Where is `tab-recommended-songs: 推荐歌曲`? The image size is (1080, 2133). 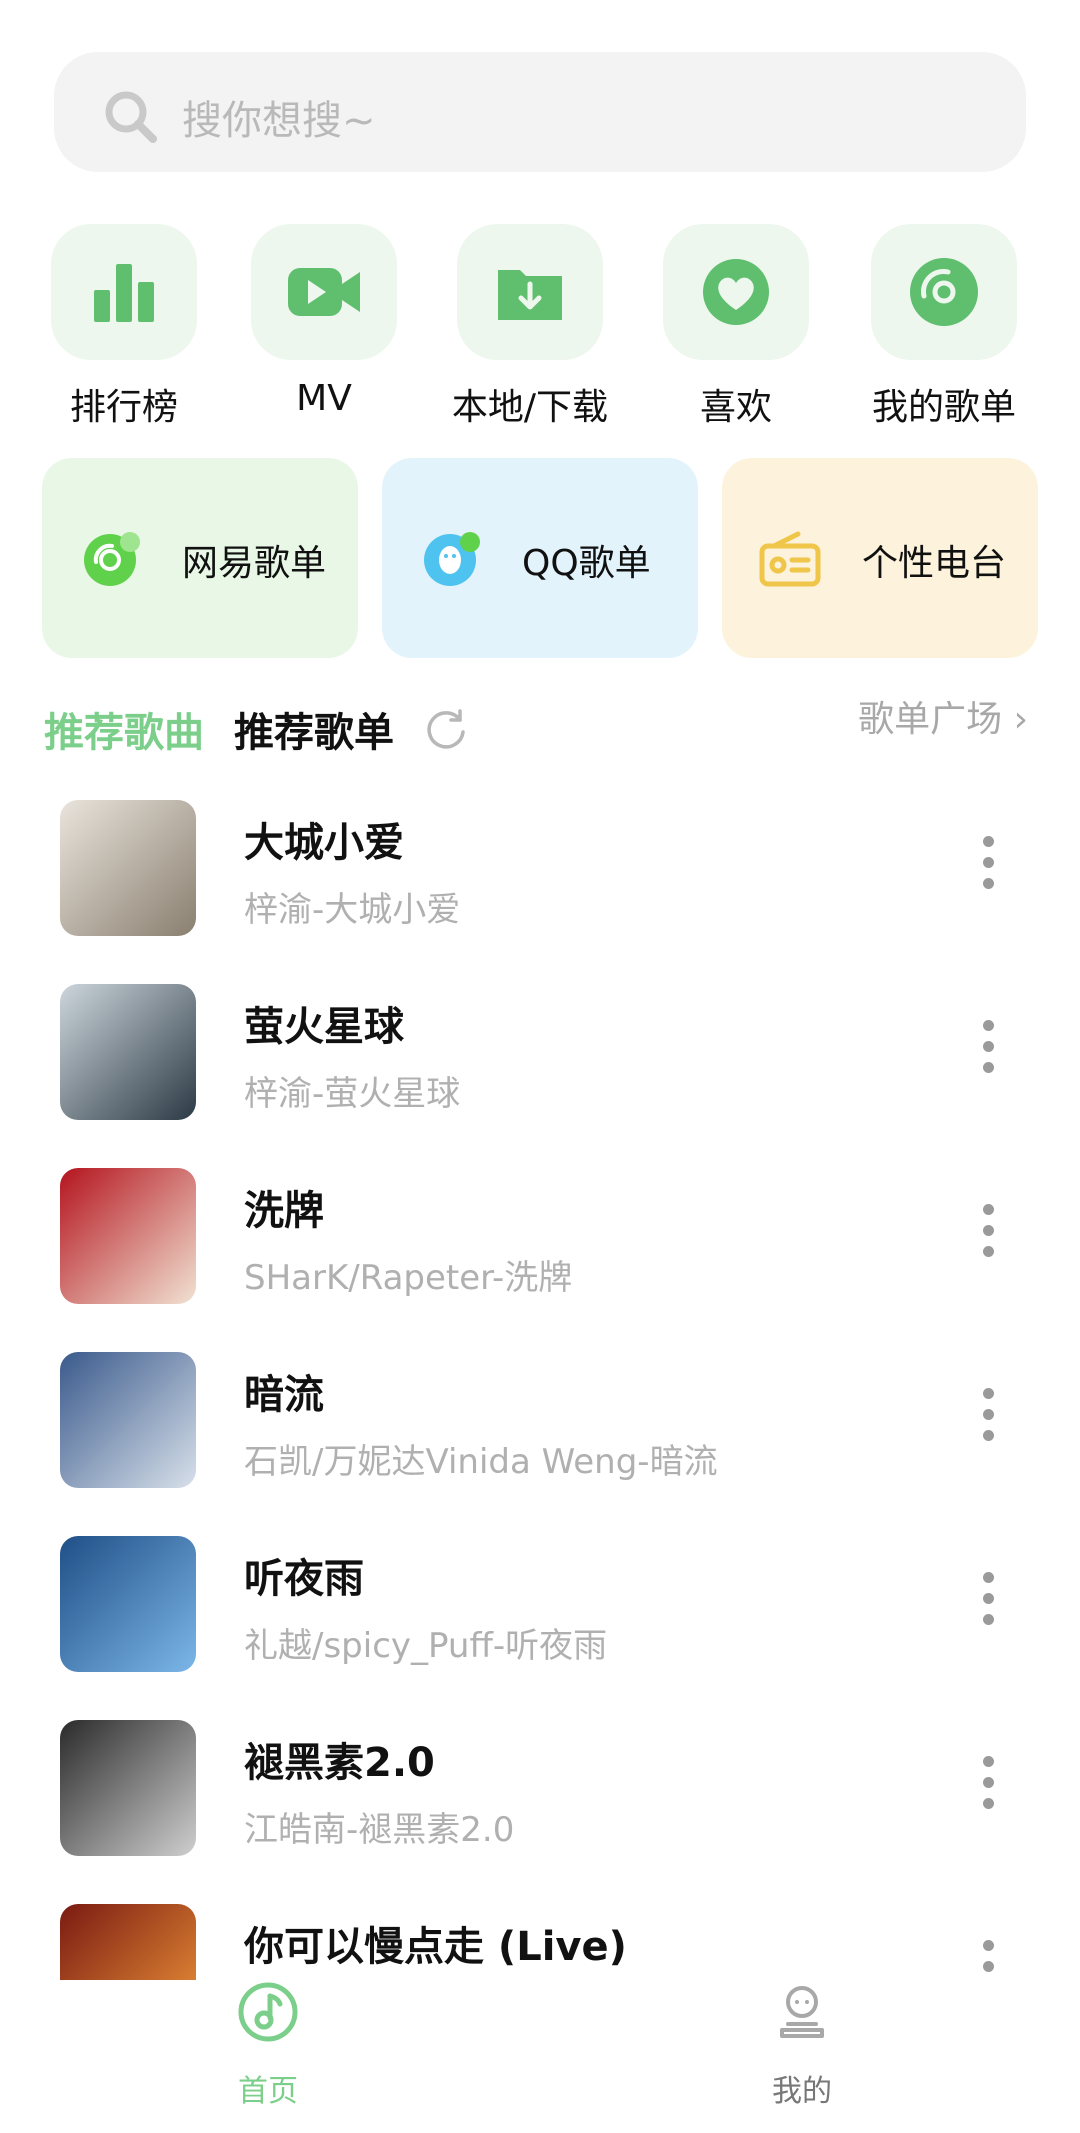 tab-recommended-songs: 推荐歌曲 is located at coordinates (124, 729).